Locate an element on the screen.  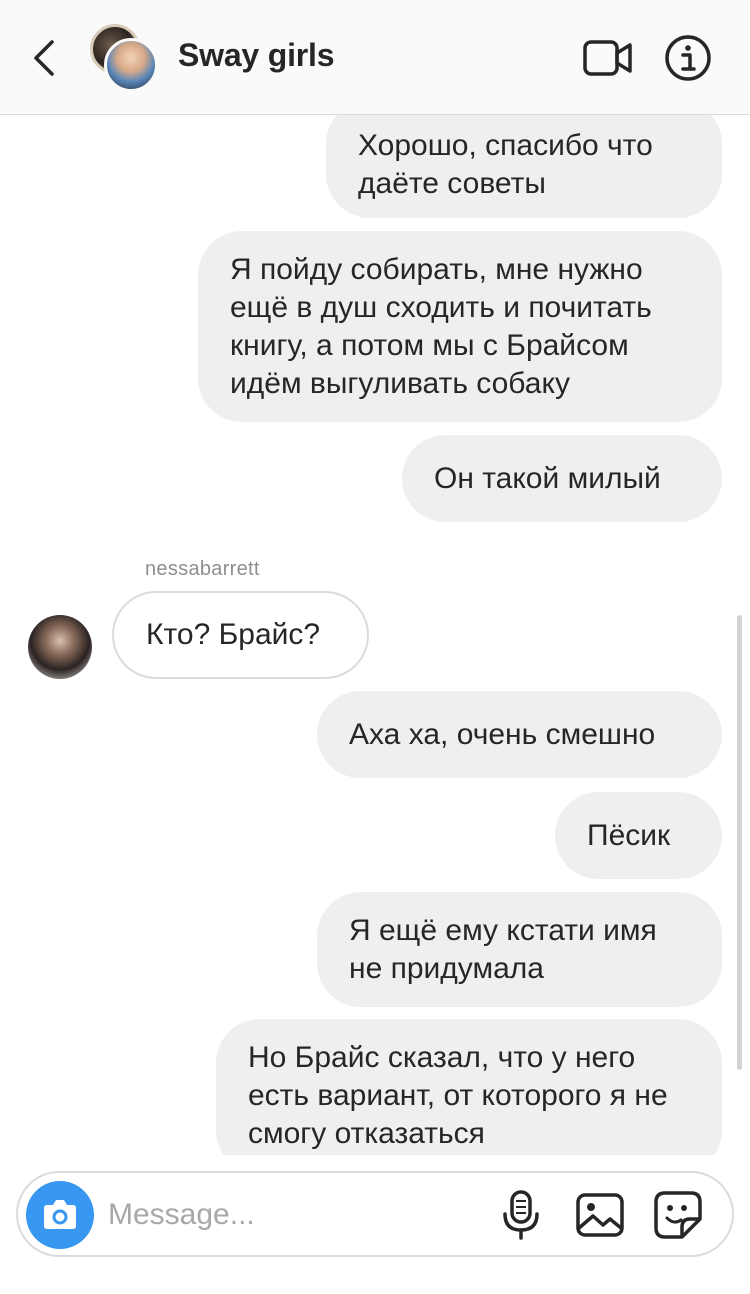
message-text: Хорошо, спасибо что даёте советы is located at coordinates (505, 164).